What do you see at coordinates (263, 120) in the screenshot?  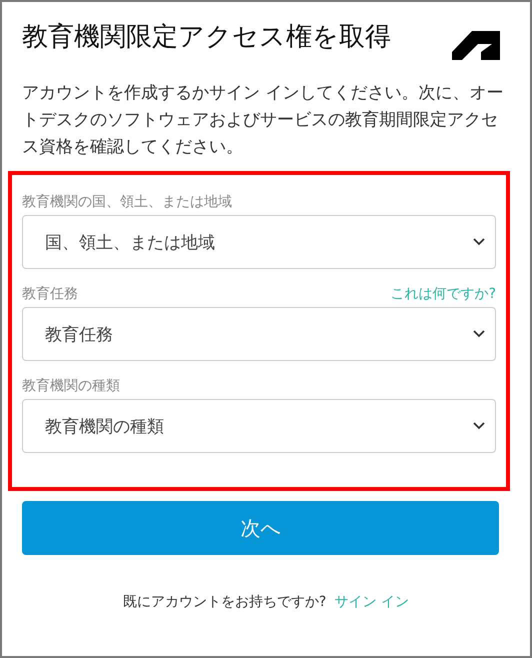 I see `instructions-text: アカウントを作成するかサイン インしてください。次に、オートデスクのソフトウェアおよびサービスの教育期間限定アクセス資格を確認してください。` at bounding box center [263, 120].